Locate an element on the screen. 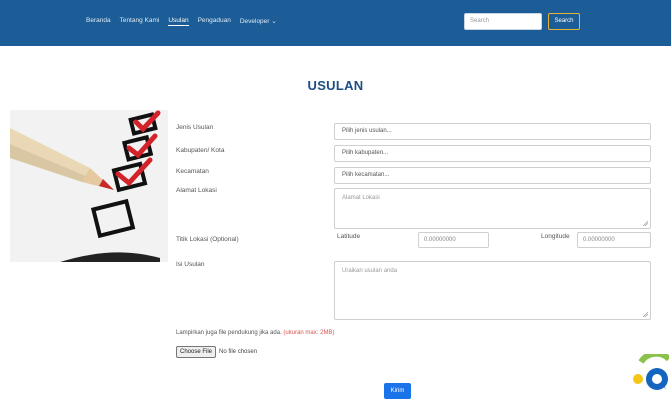  isi-usulan-placeholder: Uraikan usulan anda is located at coordinates (370, 271).